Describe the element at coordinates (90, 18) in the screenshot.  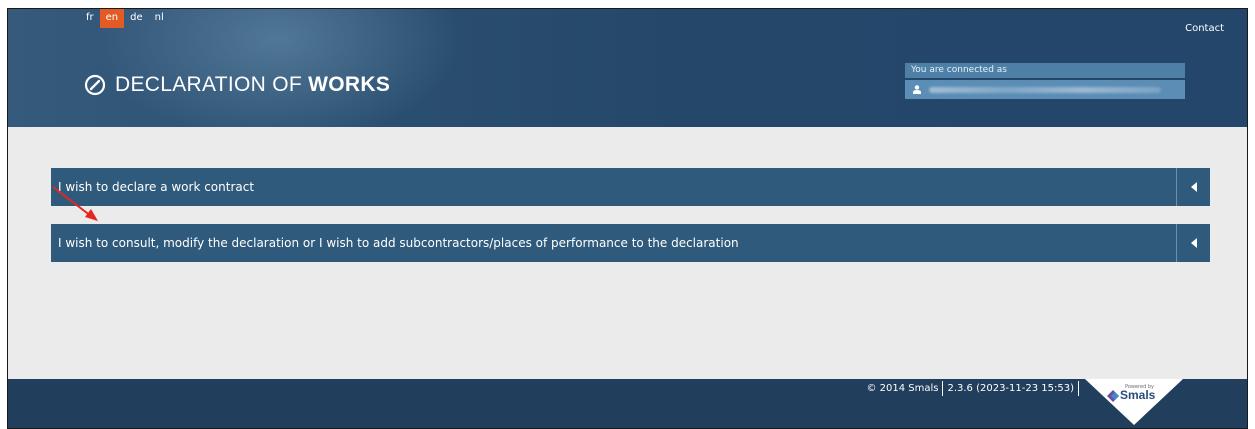
I see `lang-fr: fr` at that location.